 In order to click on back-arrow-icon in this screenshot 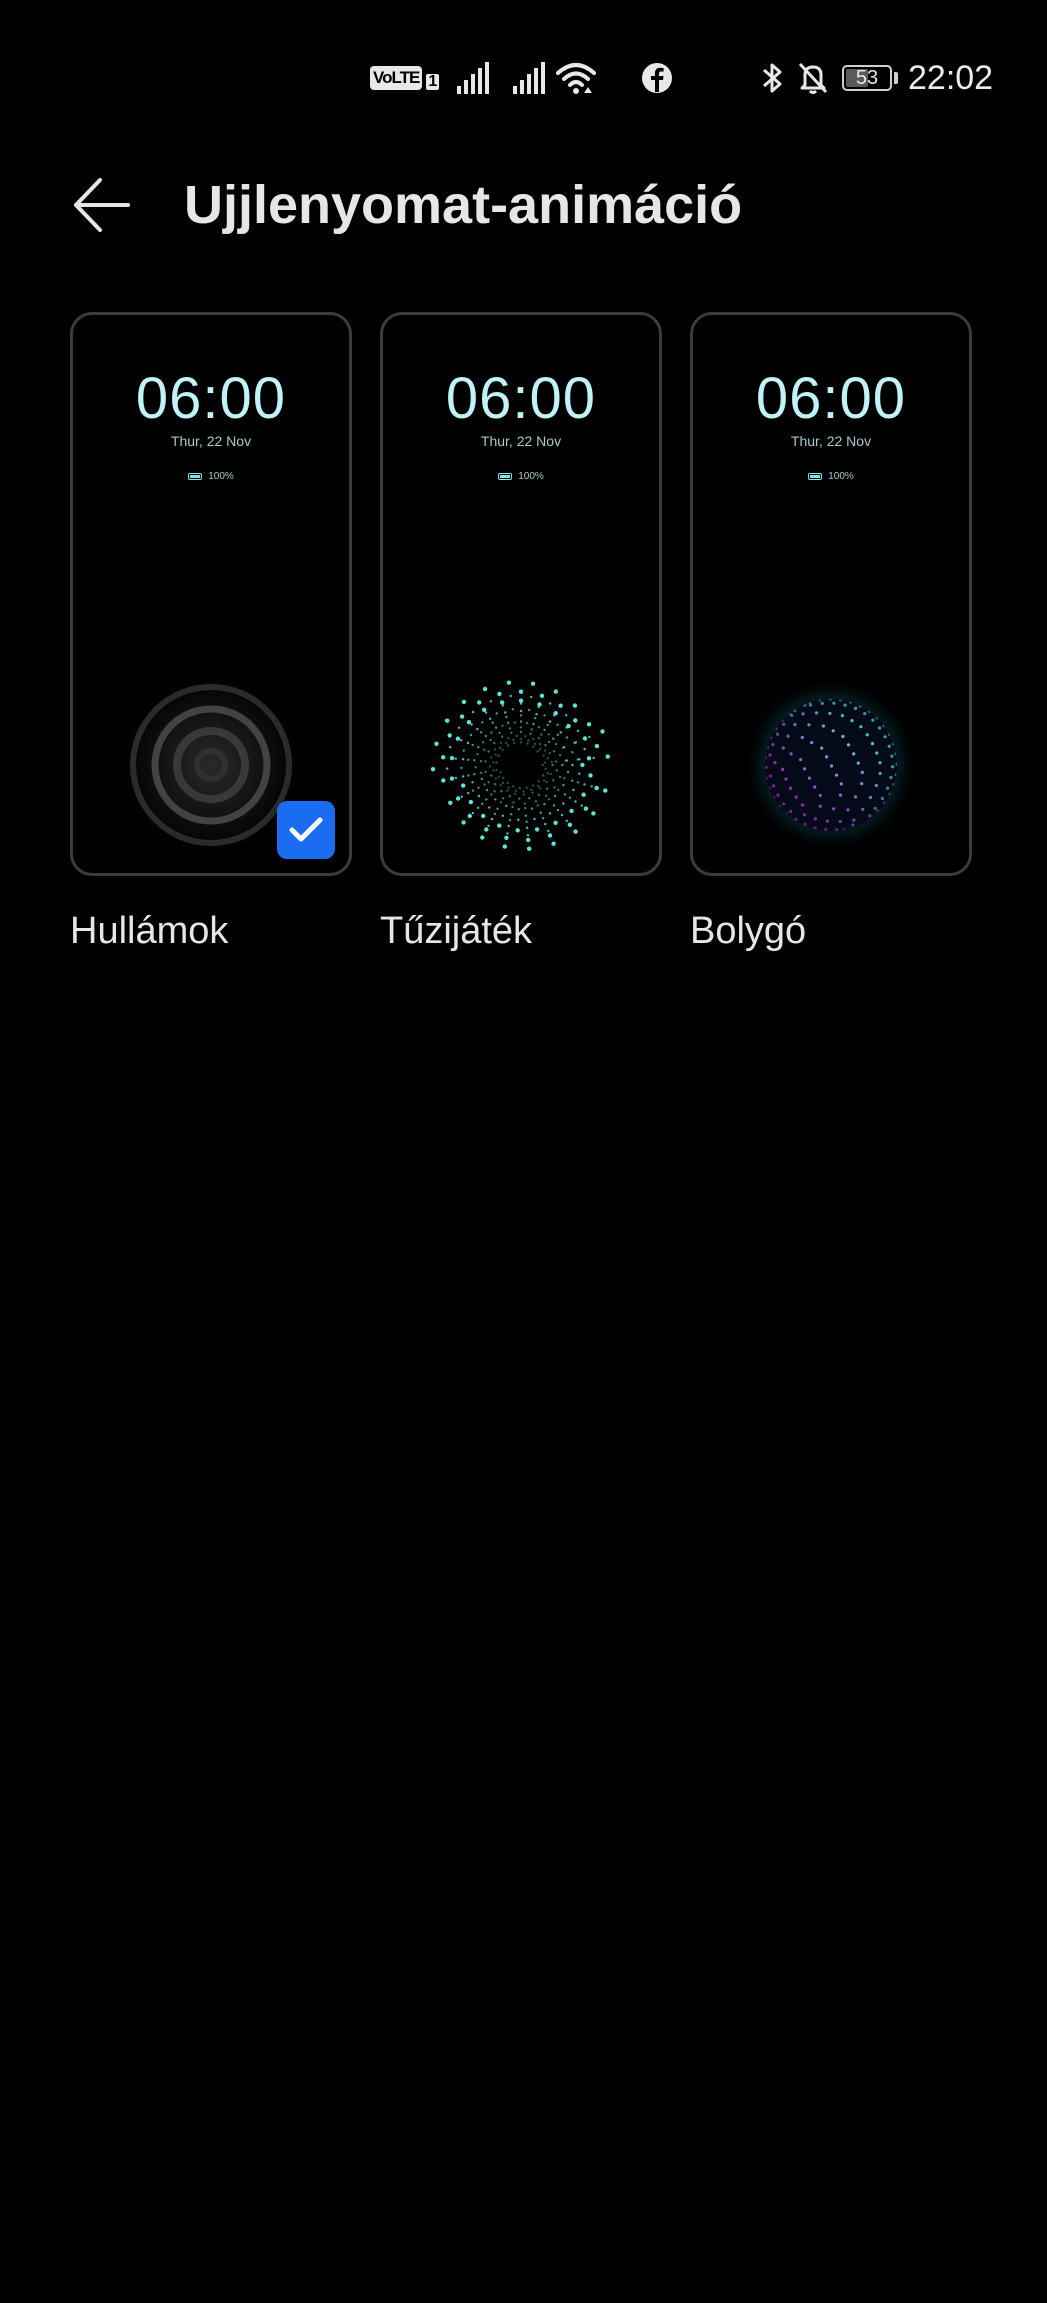, I will do `click(102, 205)`.